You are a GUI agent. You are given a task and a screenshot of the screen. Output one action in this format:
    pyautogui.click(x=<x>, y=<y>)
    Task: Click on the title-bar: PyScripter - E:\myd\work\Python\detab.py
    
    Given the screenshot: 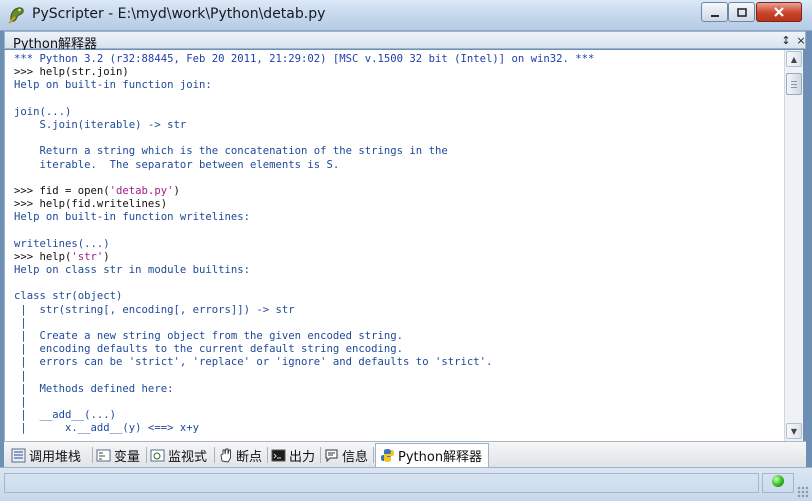 What is the action you would take?
    pyautogui.click(x=406, y=15)
    